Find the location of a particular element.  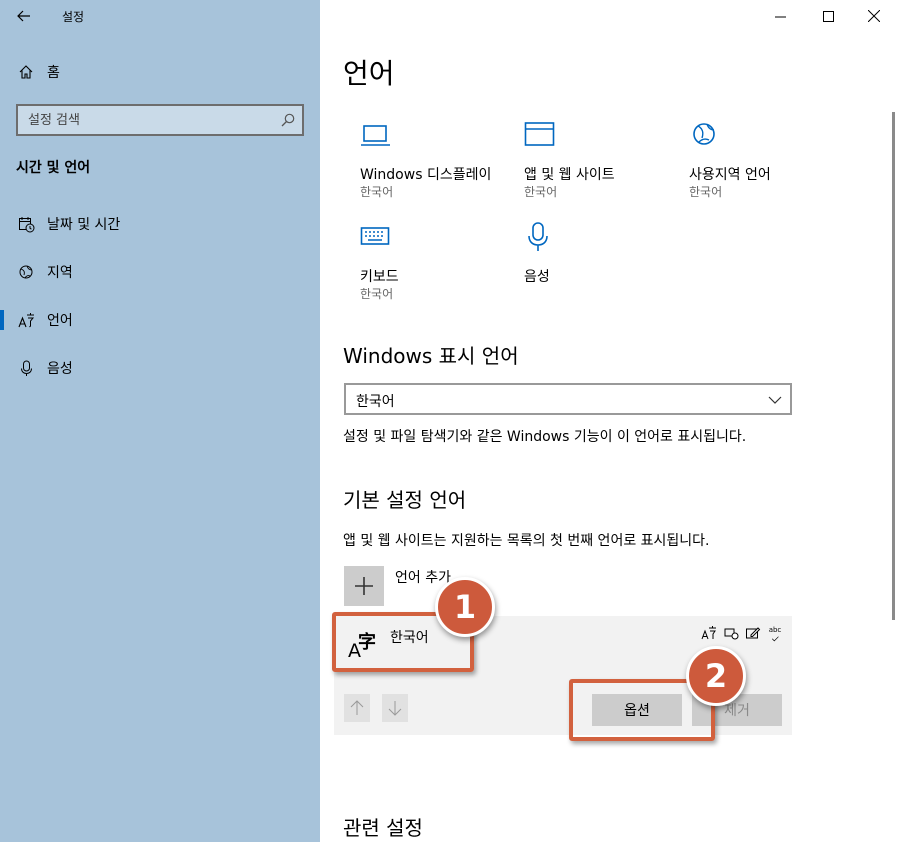

search-input is located at coordinates (145, 120).